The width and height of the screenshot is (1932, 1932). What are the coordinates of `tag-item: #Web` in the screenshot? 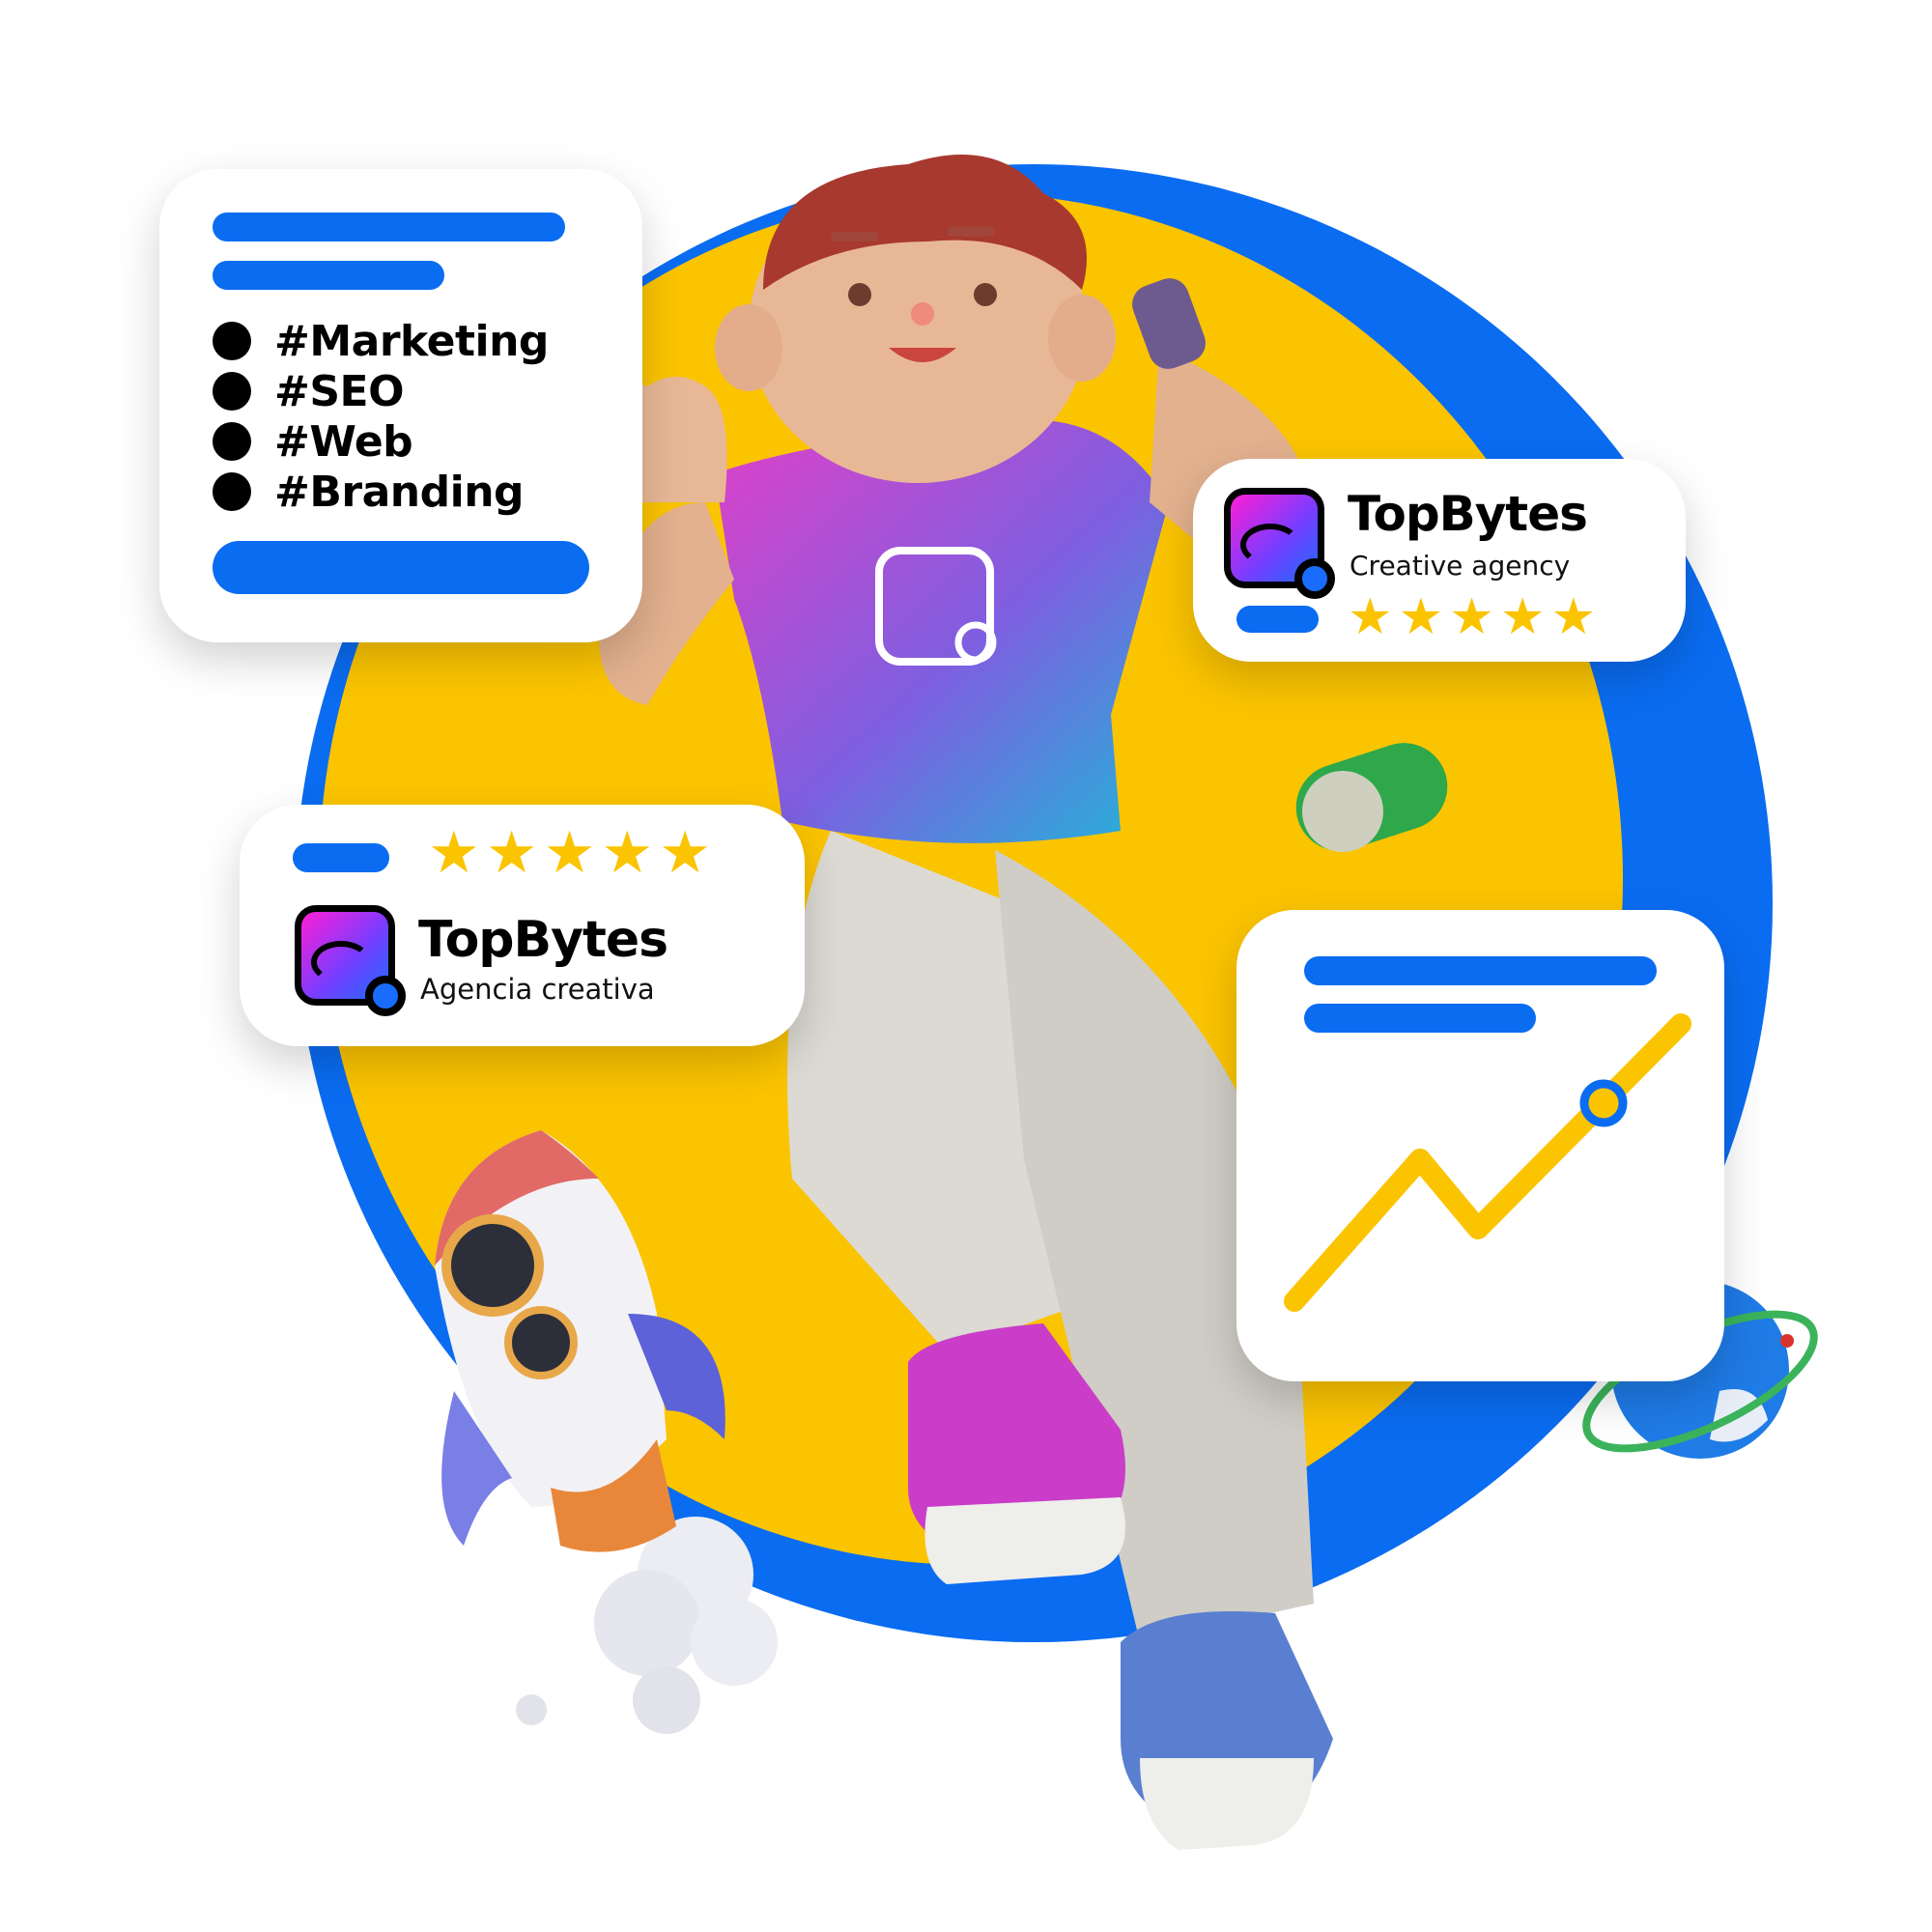 It's located at (313, 441).